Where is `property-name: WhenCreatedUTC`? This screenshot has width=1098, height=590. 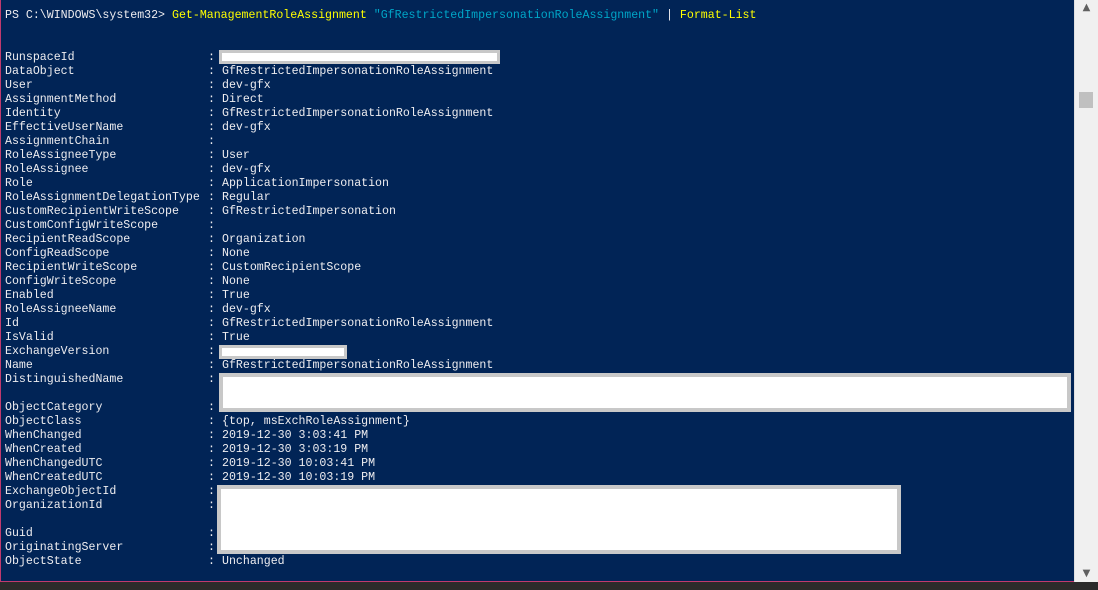 property-name: WhenCreatedUTC is located at coordinates (54, 477).